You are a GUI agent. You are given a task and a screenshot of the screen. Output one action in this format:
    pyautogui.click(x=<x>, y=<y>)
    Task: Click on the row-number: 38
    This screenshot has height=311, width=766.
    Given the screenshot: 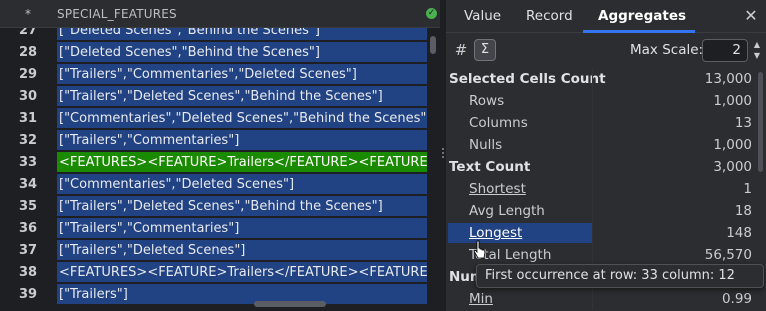 What is the action you would take?
    pyautogui.click(x=28, y=273)
    